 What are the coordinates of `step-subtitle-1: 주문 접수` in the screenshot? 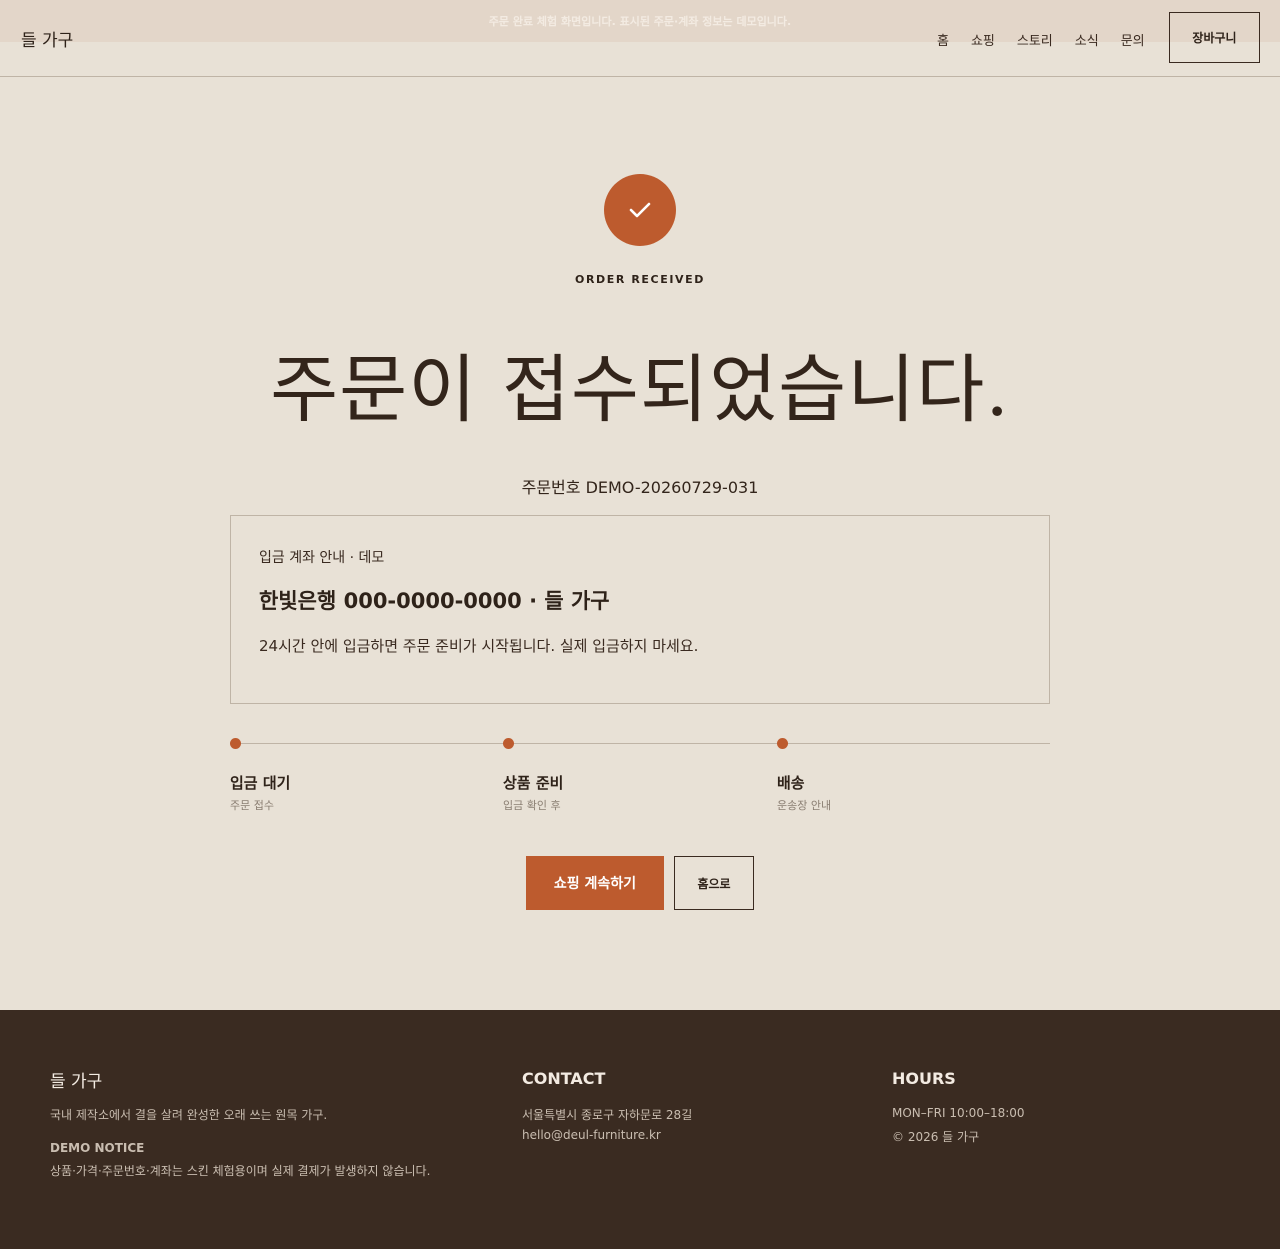 It's located at (252, 805).